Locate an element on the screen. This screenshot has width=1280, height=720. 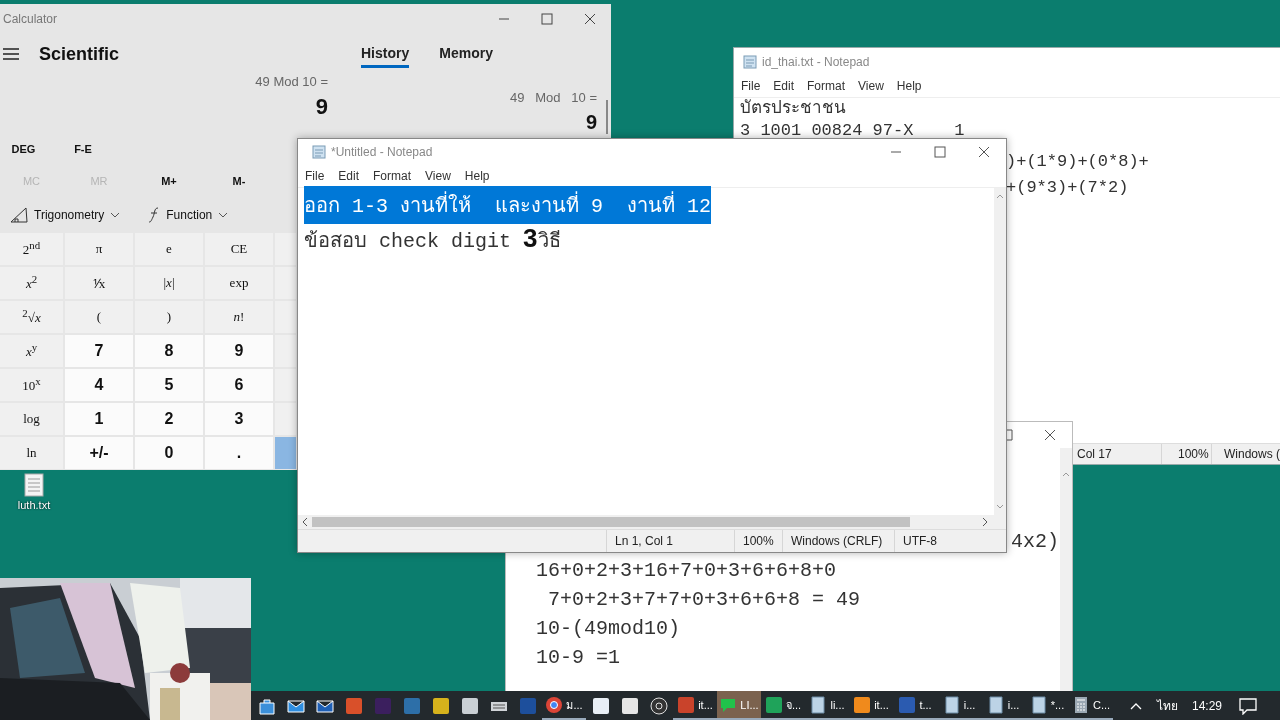
memory-button: M- is located at coordinates (239, 181).